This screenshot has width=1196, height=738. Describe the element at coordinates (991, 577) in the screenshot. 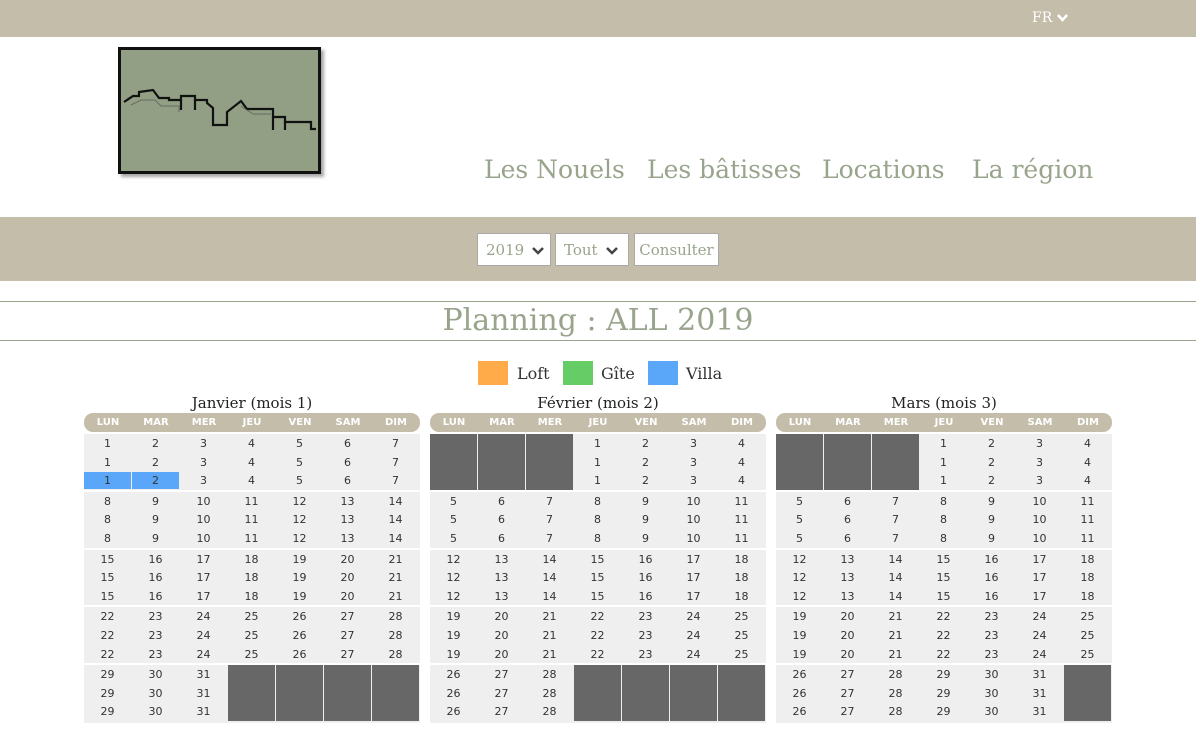

I see `day-cell: 16` at that location.